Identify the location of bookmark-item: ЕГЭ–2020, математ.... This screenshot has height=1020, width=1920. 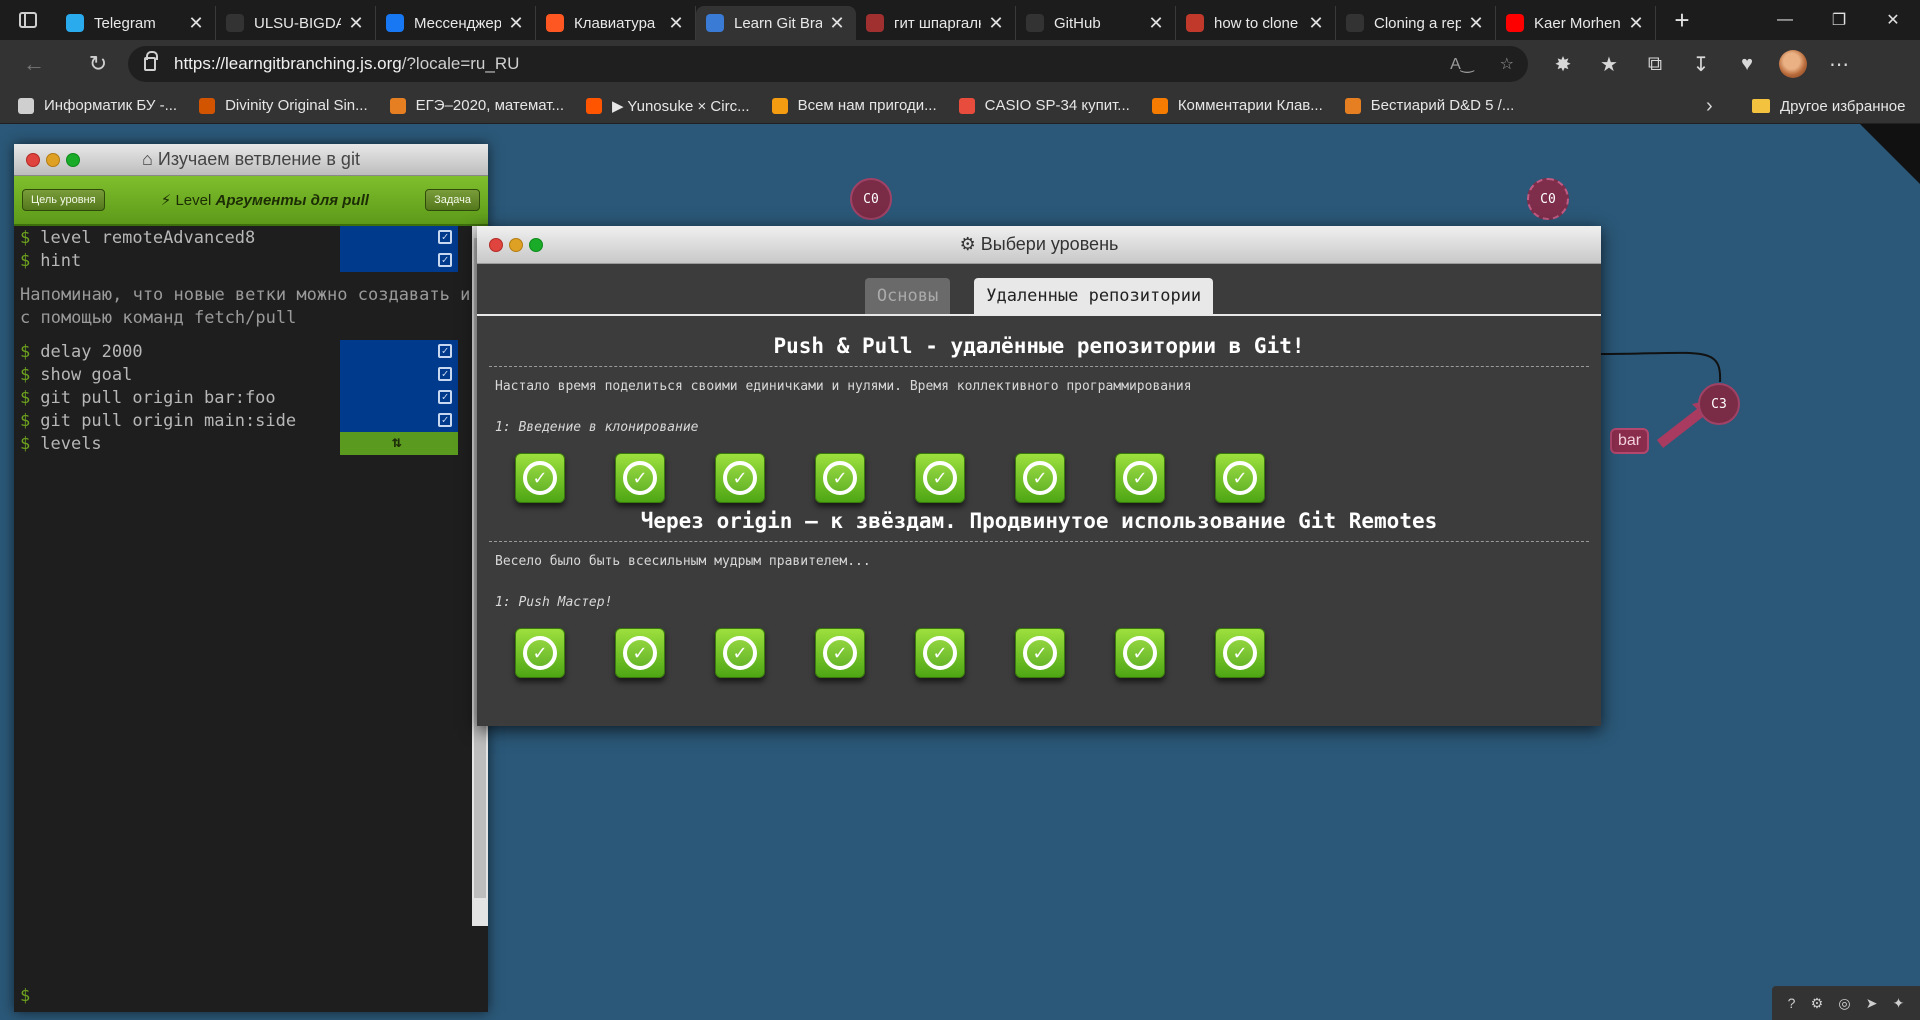
(476, 105).